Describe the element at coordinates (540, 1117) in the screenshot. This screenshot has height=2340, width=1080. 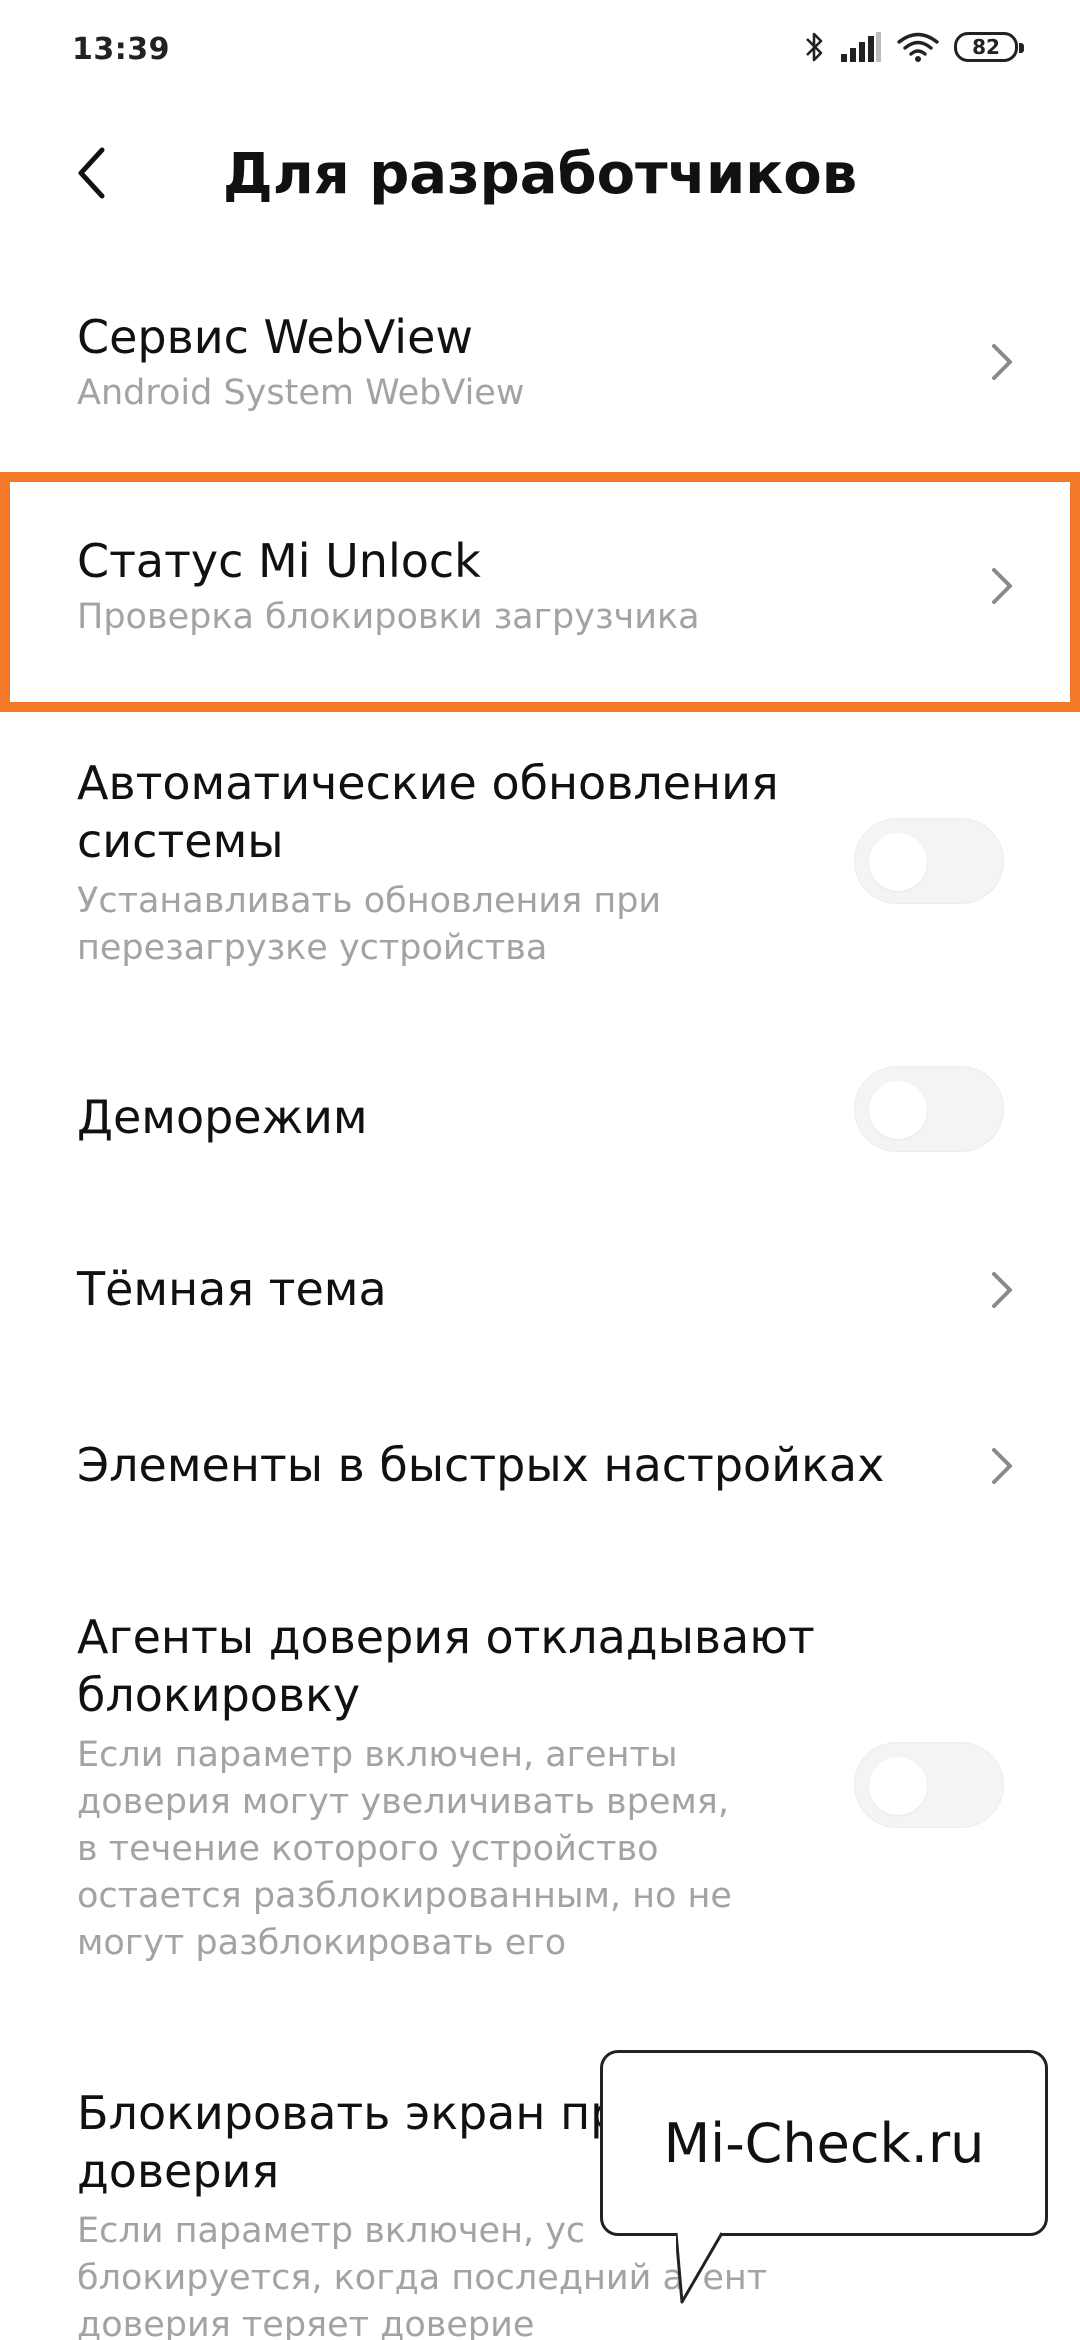
I see `settings-row-demo-mode: Деморежим` at that location.